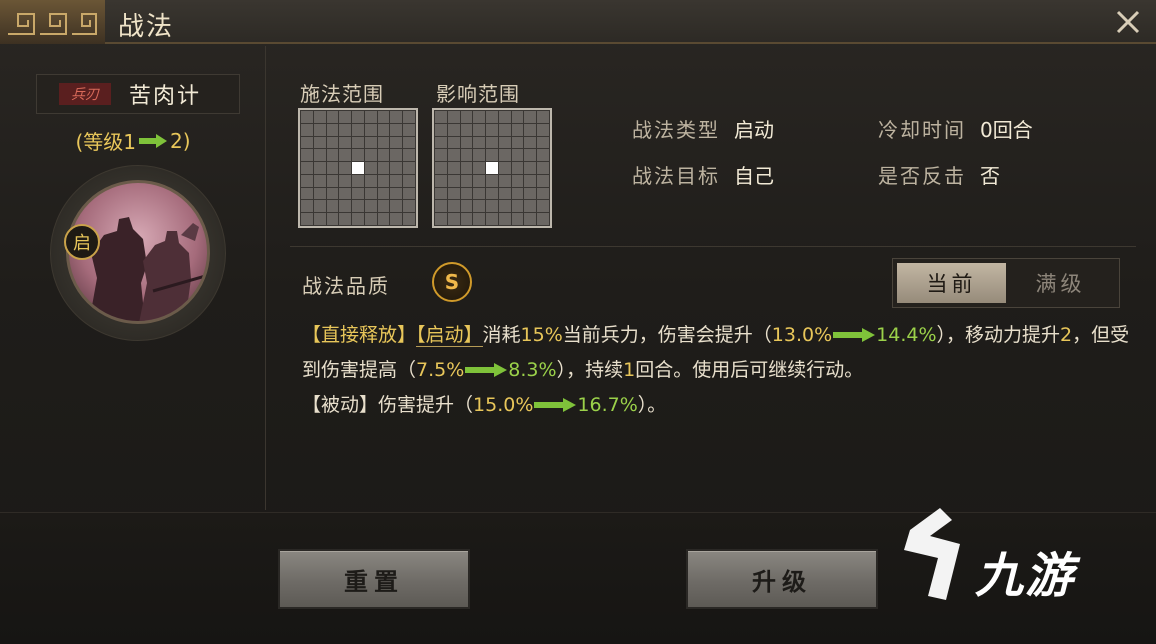 This screenshot has height=644, width=1156. Describe the element at coordinates (802, 335) in the screenshot. I see `desc-value-current: 13.0%` at that location.